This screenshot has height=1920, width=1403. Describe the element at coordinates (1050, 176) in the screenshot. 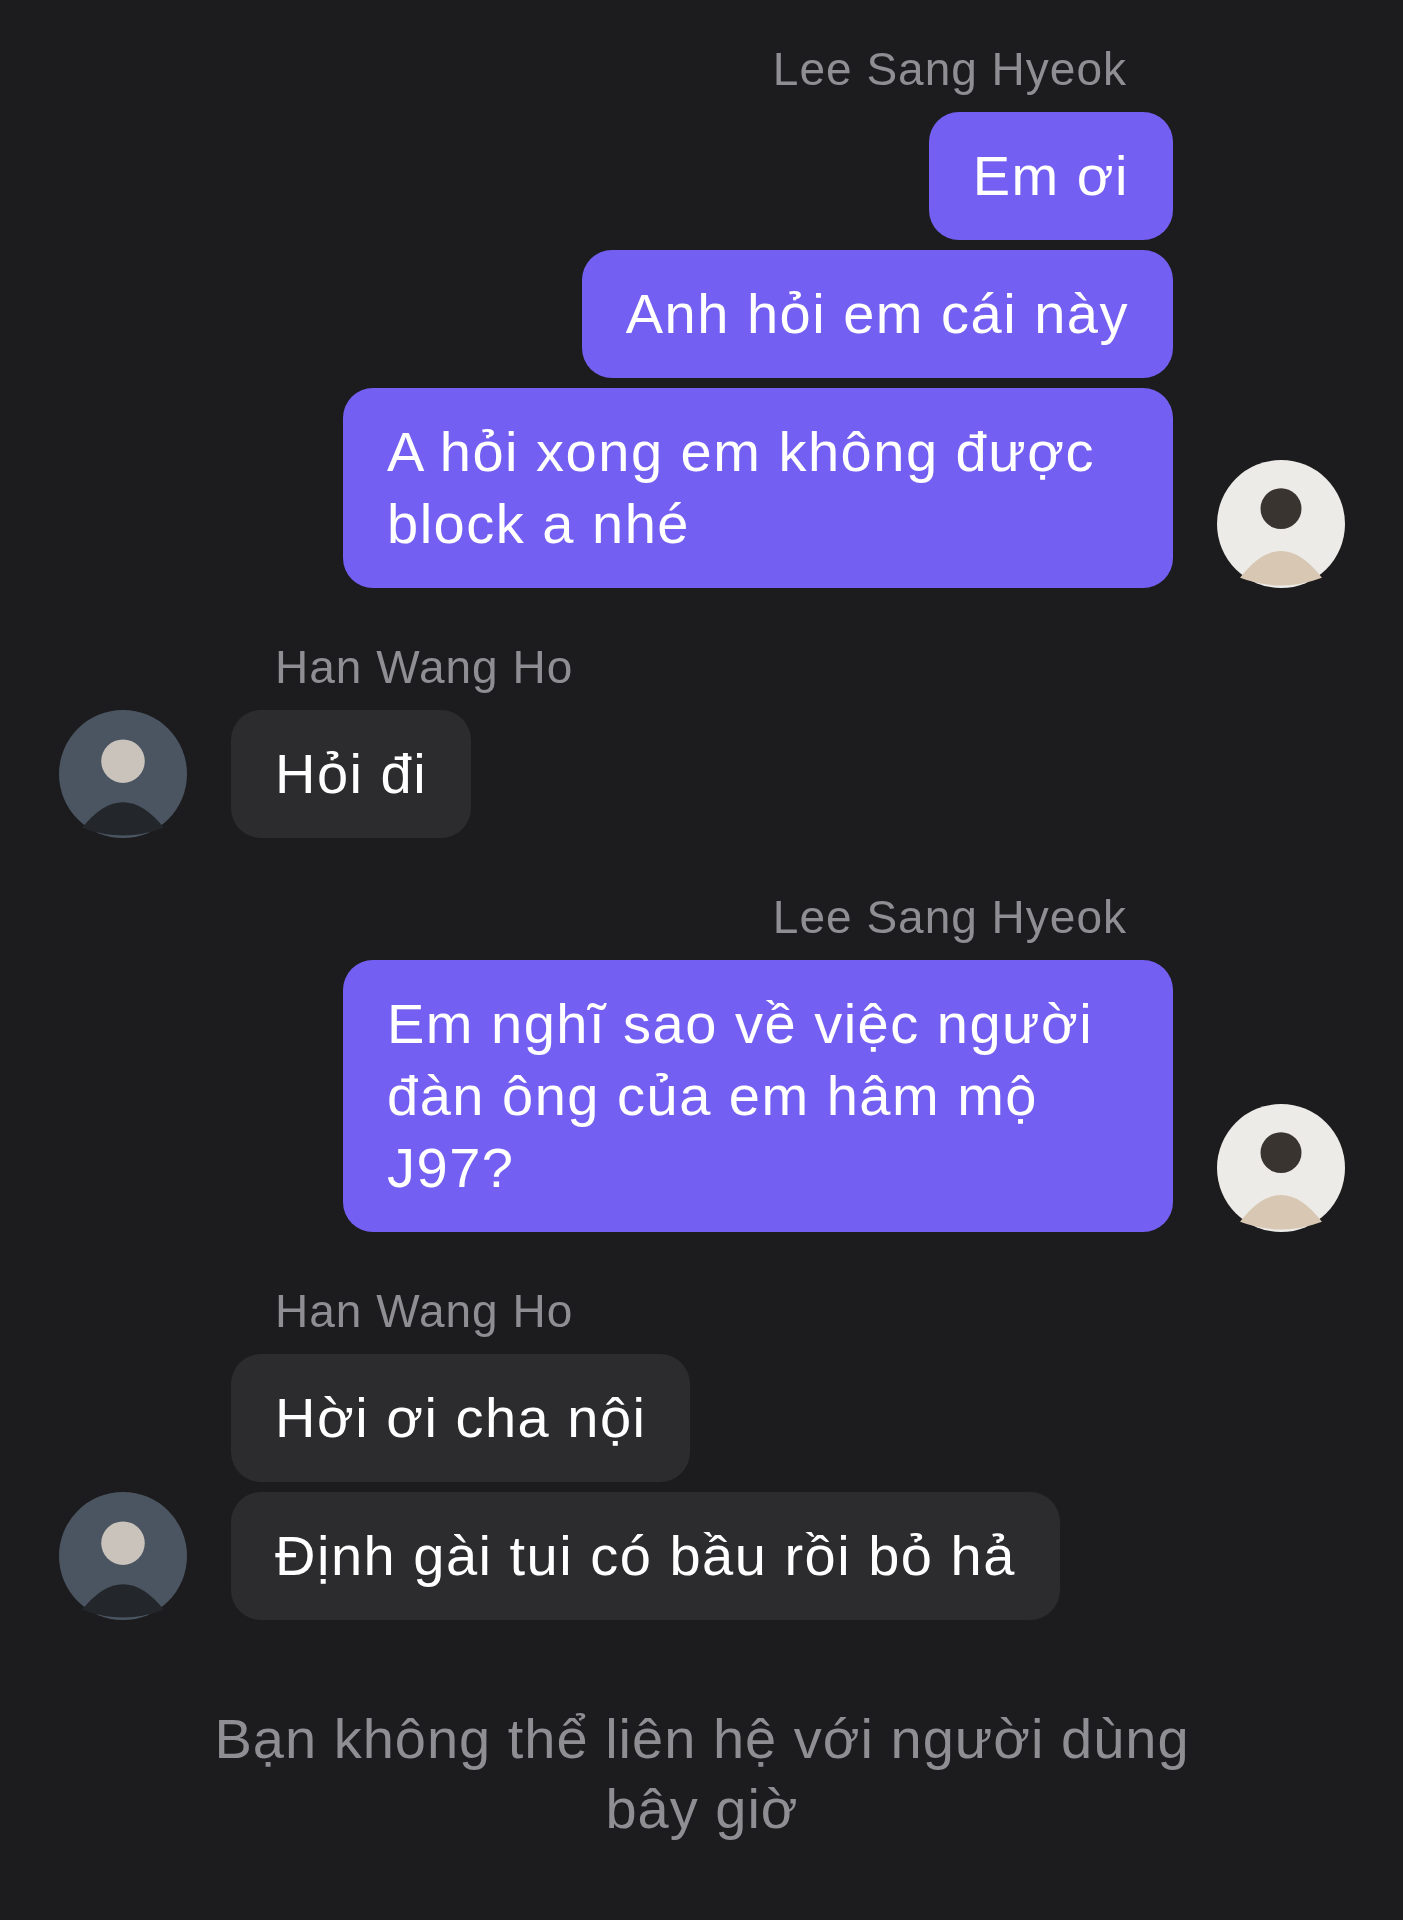

I see `message-bubble: Em ơi` at that location.